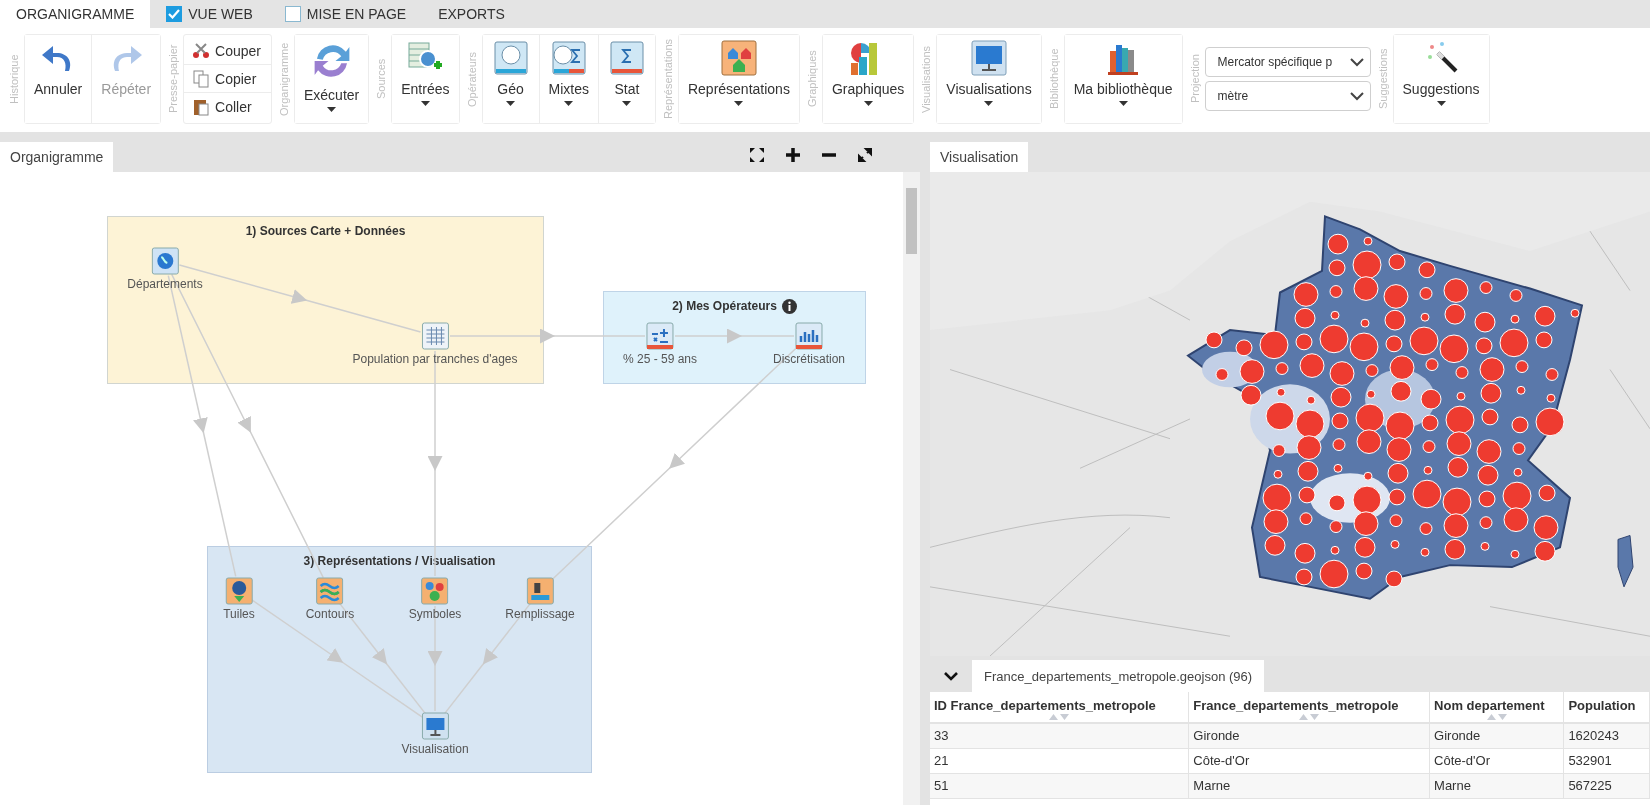 Image resolution: width=1650 pixels, height=805 pixels. I want to click on expand-icon, so click(865, 155).